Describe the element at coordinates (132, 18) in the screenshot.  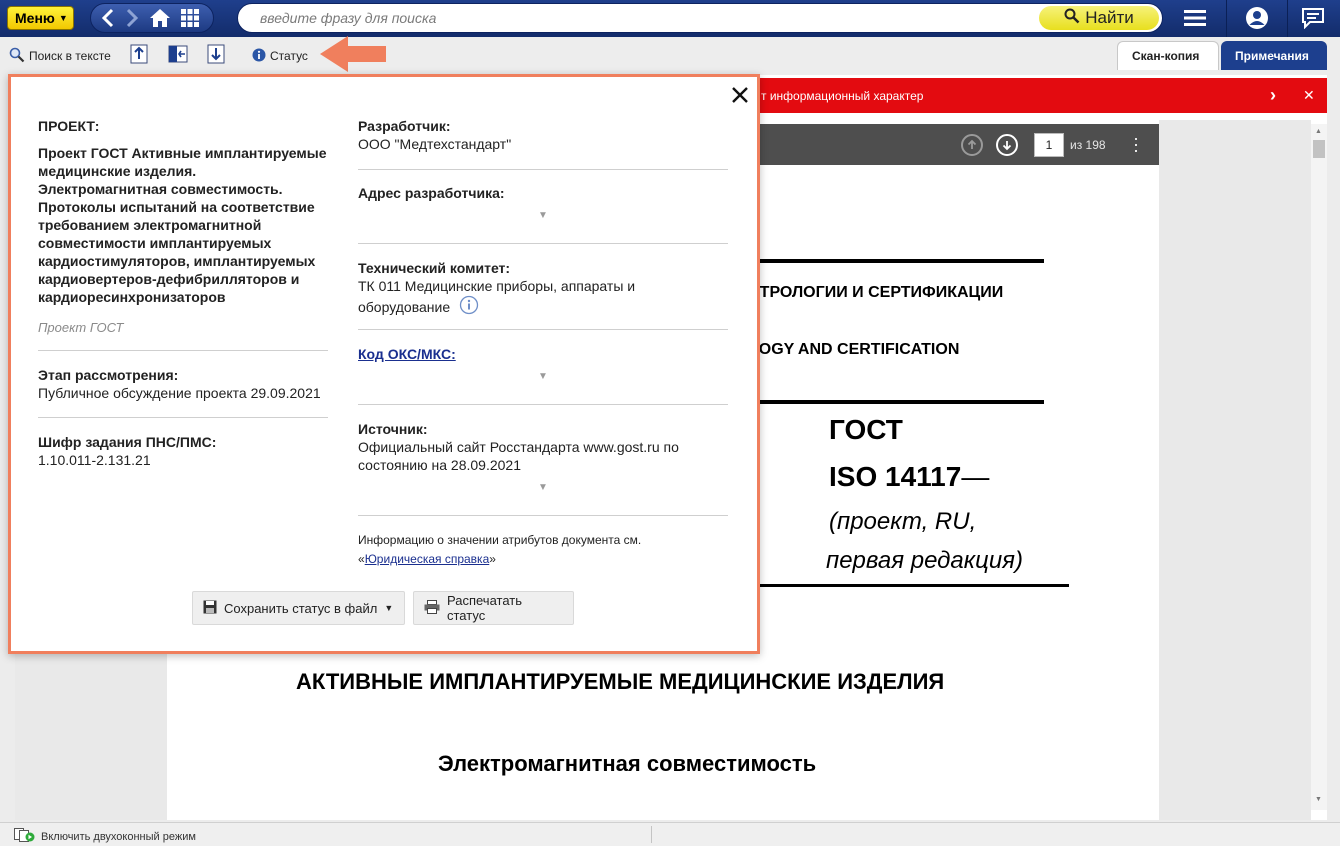
I see `forward-arrow-icon` at that location.